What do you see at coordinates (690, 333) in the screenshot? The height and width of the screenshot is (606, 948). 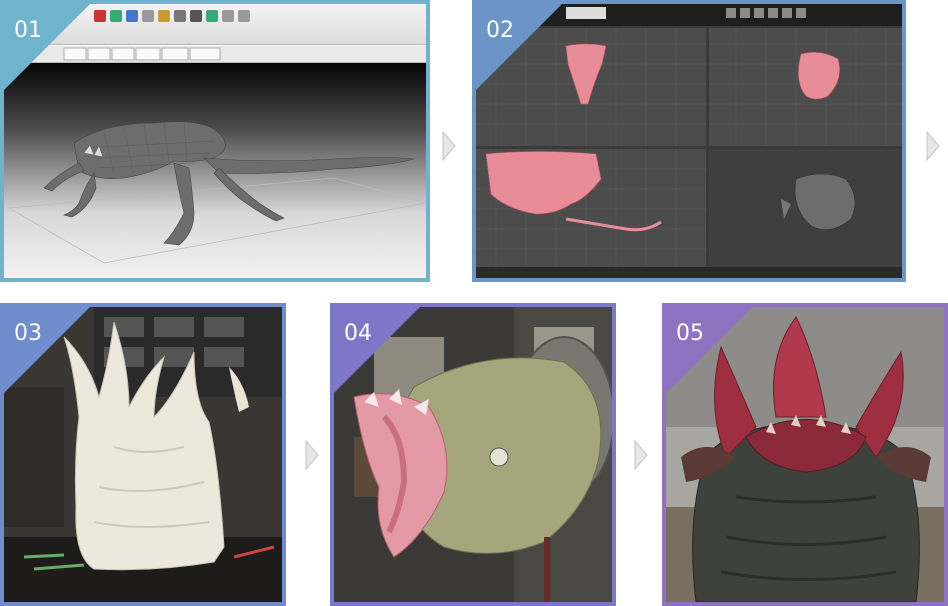 I see `step-05-number: 05` at bounding box center [690, 333].